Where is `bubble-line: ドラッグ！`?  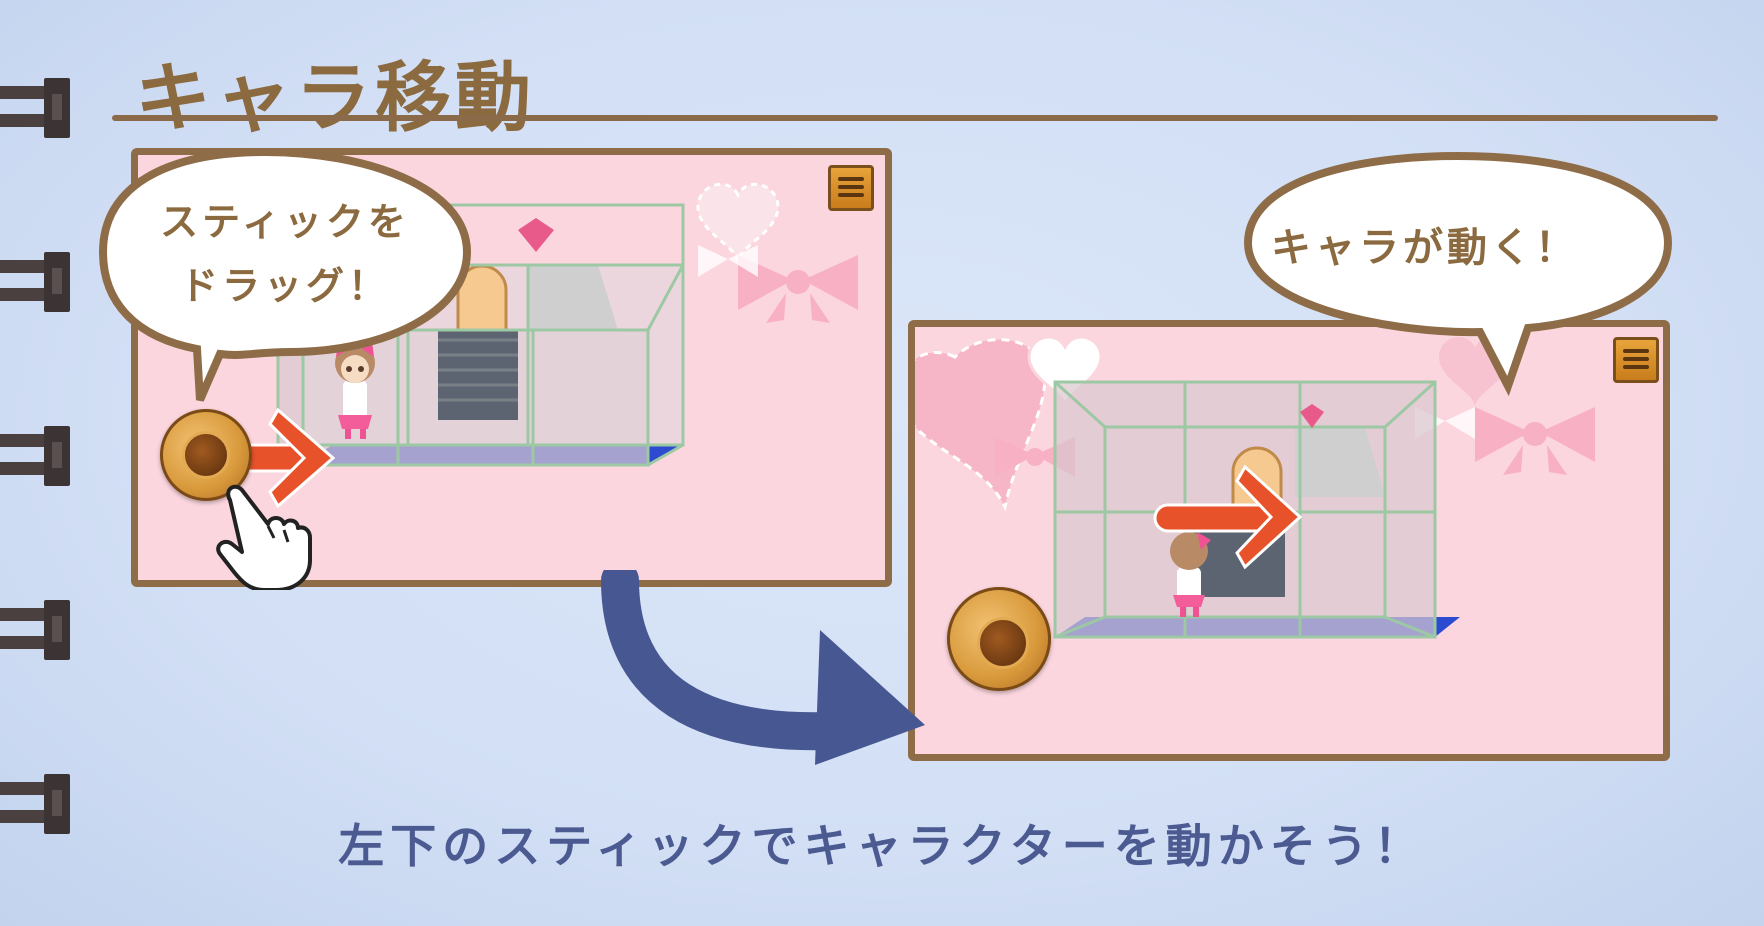 bubble-line: ドラッグ！ is located at coordinates (284, 286).